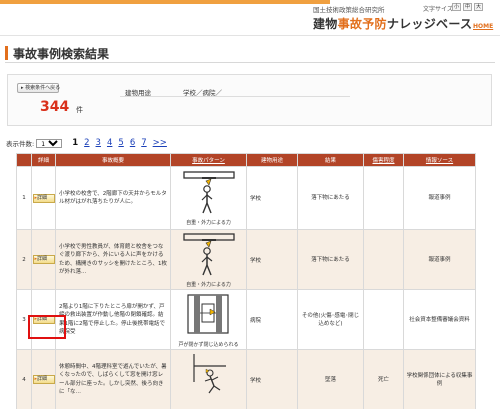 The image size is (500, 409). Describe the element at coordinates (24, 379) in the screenshot. I see `row-number: 4` at that location.